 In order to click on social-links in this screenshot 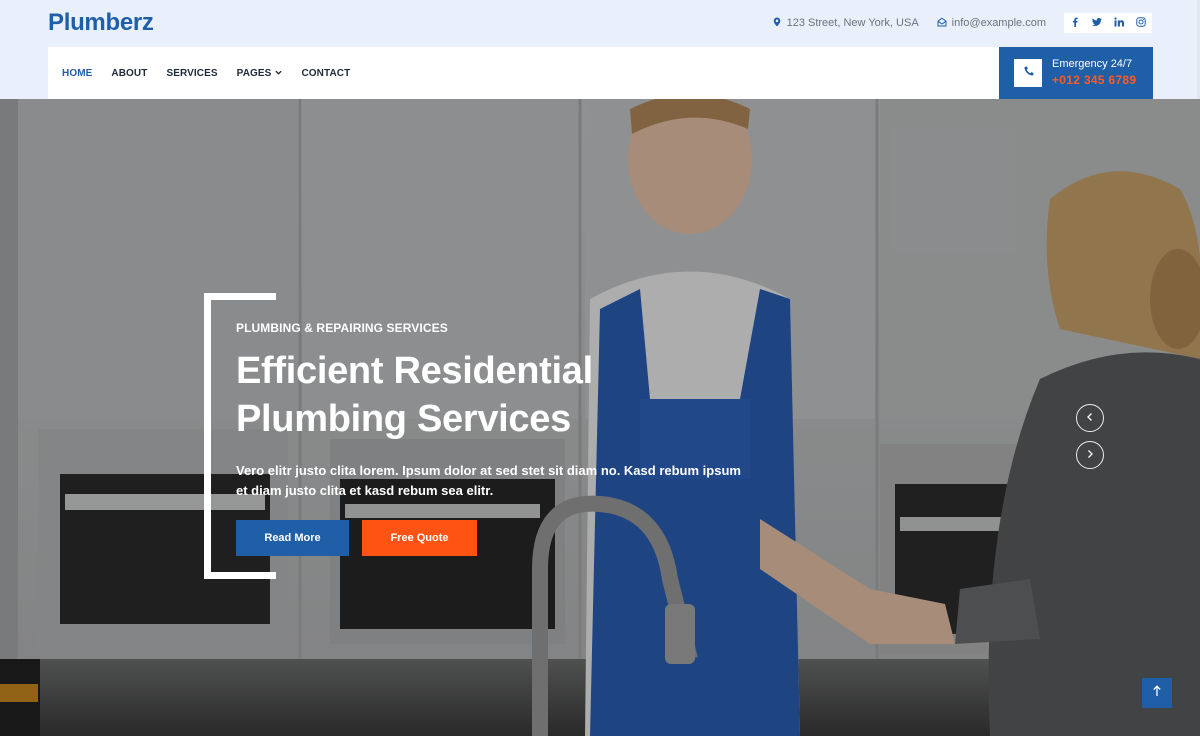, I will do `click(1108, 23)`.